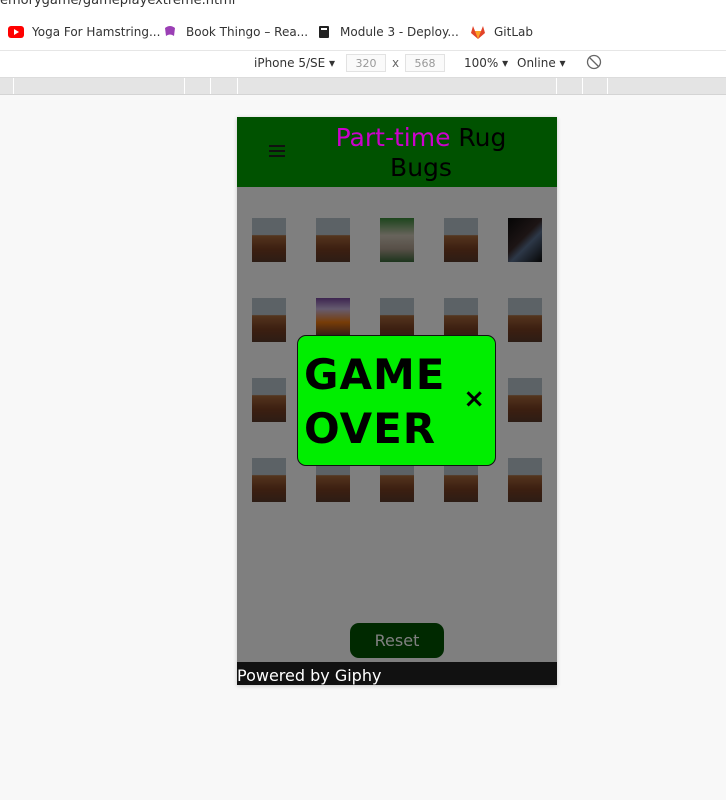  I want to click on device-toolbar: iPhone 5/SE ▾ 320 x 568 100% ▾ Online ▾, so click(363, 64).